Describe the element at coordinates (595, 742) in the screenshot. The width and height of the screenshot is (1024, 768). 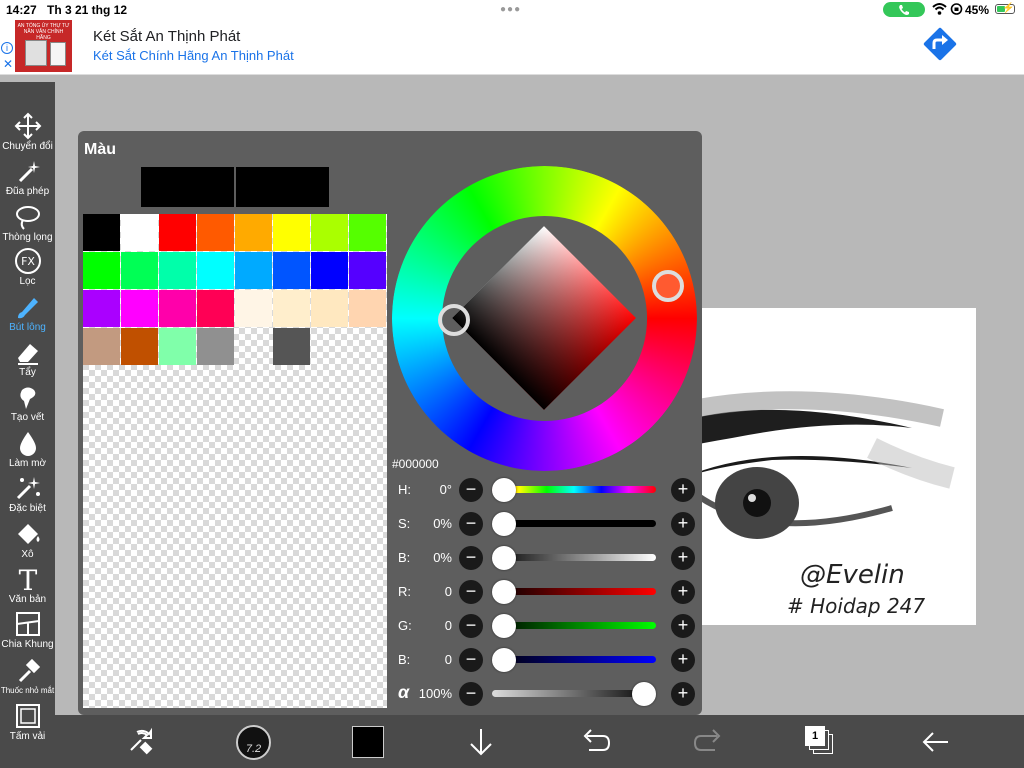
I see `undo-icon` at that location.